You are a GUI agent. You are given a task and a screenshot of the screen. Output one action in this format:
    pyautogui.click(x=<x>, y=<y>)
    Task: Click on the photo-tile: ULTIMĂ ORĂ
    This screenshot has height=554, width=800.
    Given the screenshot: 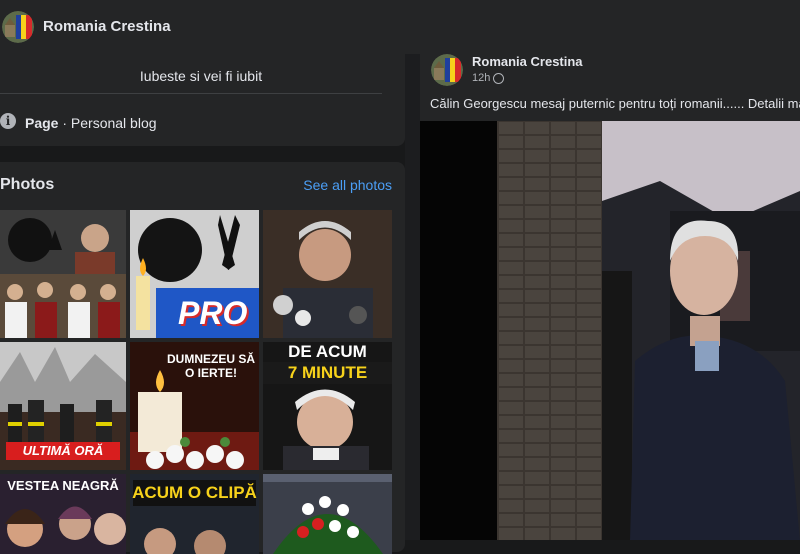 What is the action you would take?
    pyautogui.click(x=63, y=406)
    